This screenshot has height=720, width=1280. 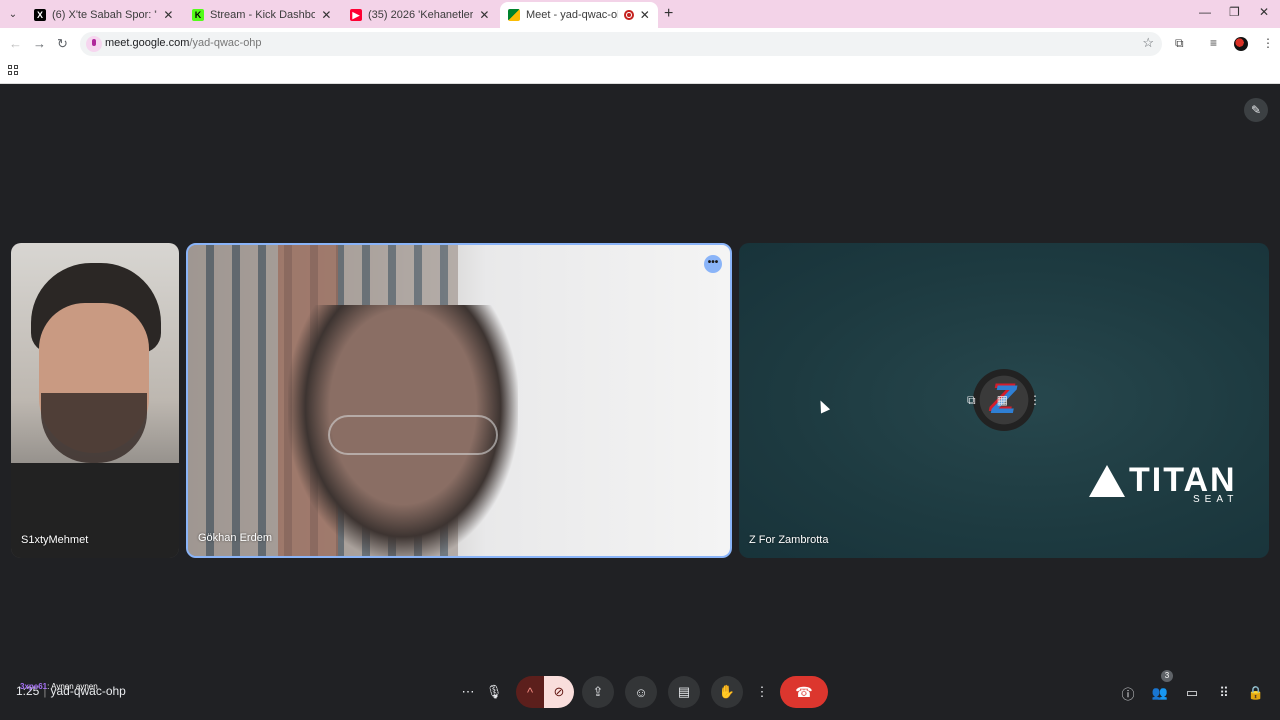 I want to click on tab-title: (35) 2026 'Kehanetleri' | Erdem A, so click(x=420, y=15).